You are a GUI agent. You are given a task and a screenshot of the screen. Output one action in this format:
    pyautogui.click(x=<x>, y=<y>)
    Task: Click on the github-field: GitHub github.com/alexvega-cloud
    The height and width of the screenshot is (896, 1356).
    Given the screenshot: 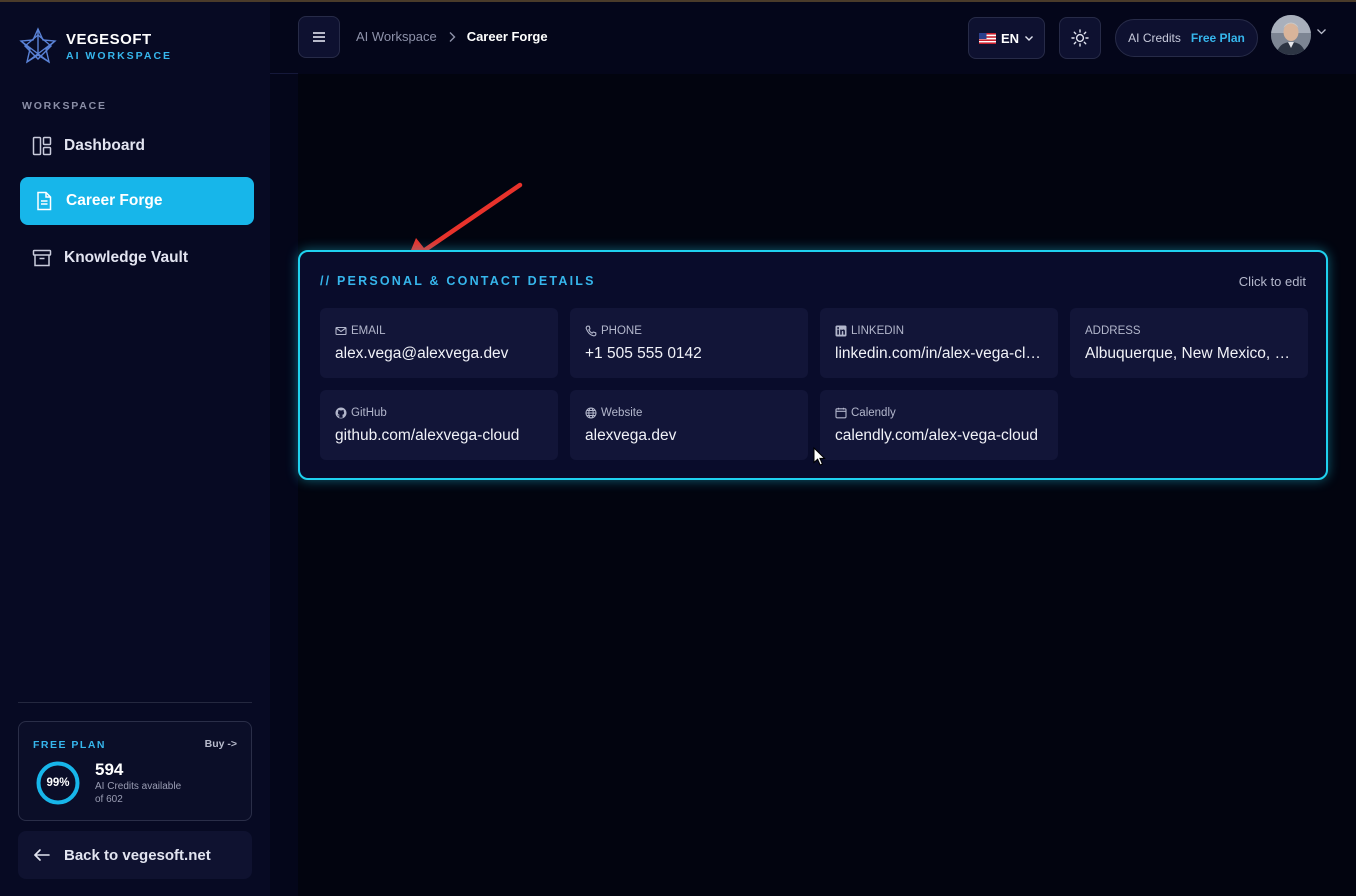 What is the action you would take?
    pyautogui.click(x=439, y=425)
    